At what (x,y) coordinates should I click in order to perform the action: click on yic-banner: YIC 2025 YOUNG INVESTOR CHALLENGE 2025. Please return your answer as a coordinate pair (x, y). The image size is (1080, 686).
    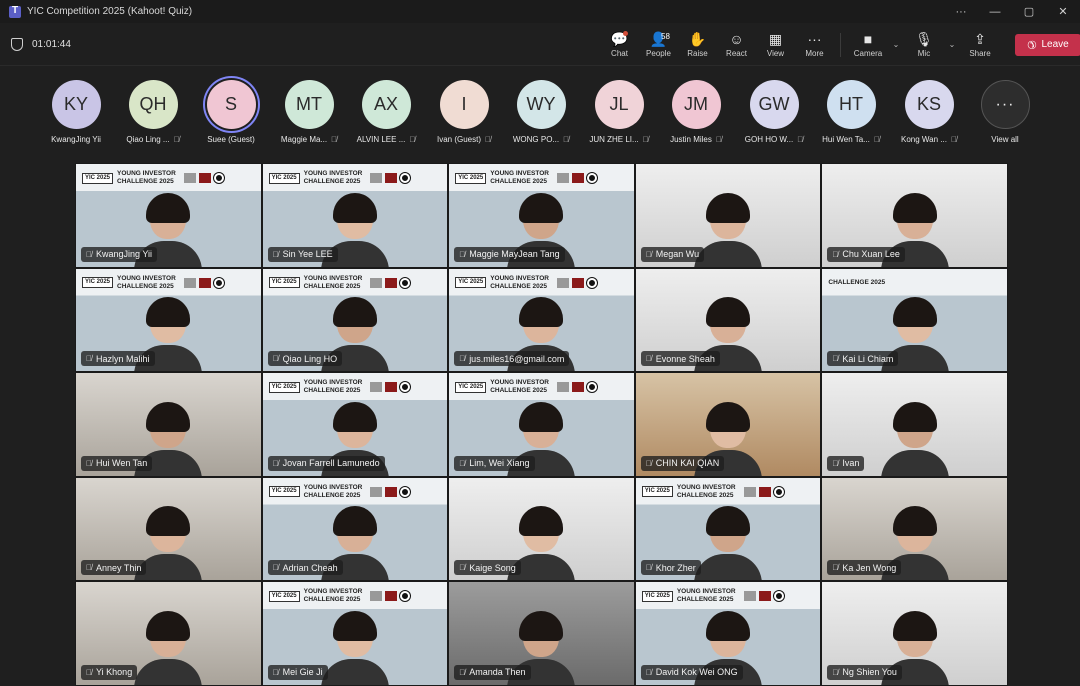
    Looking at the image, I should click on (712, 492).